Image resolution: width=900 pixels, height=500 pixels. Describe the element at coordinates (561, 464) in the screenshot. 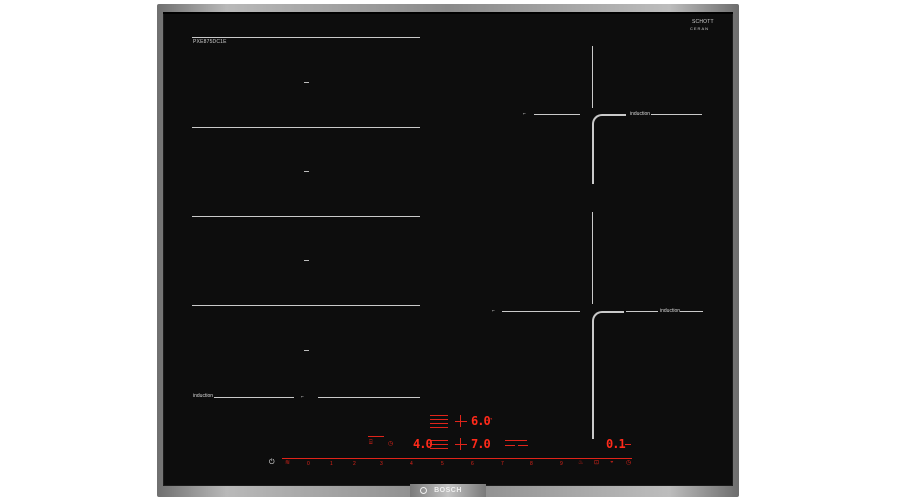

I see `scale-9: 9` at that location.